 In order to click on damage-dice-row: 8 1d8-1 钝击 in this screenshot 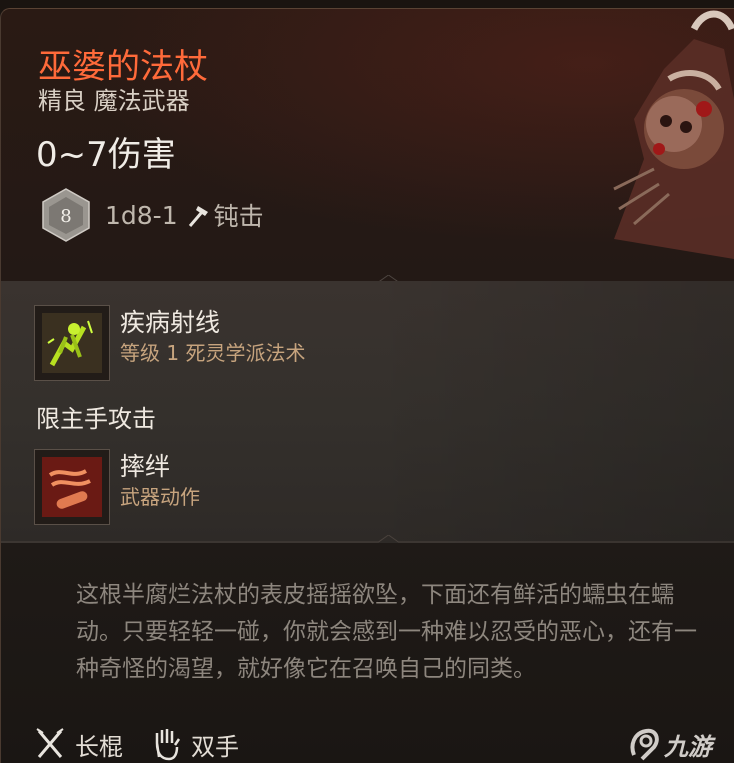, I will do `click(151, 215)`.